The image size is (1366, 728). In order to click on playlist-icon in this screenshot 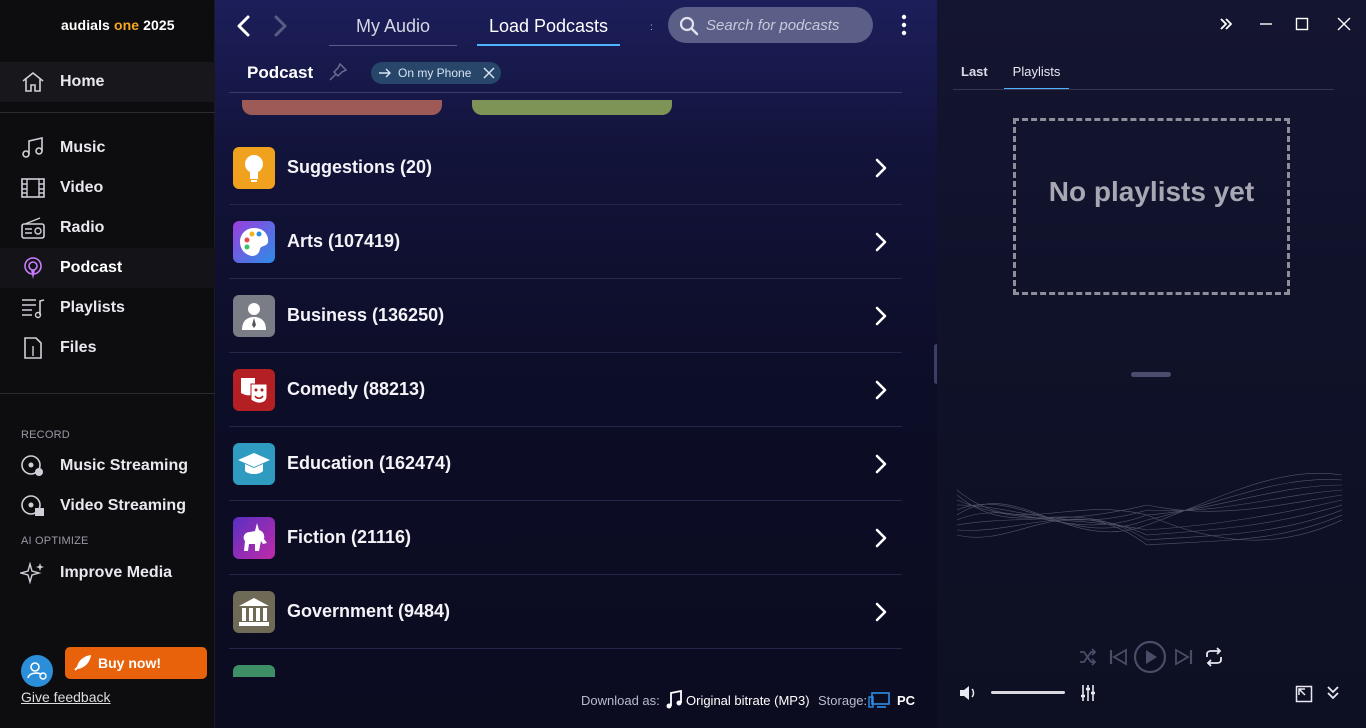, I will do `click(33, 309)`.